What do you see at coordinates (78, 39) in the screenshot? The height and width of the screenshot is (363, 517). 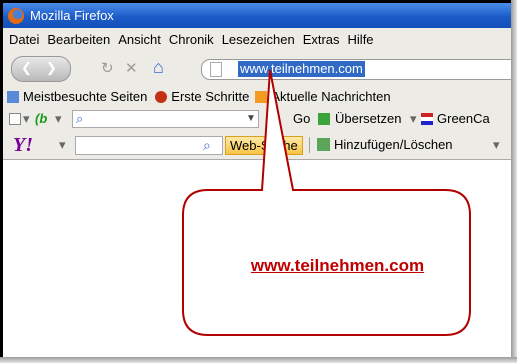 I see `menu-bearbeiten: Bearbeiten` at bounding box center [78, 39].